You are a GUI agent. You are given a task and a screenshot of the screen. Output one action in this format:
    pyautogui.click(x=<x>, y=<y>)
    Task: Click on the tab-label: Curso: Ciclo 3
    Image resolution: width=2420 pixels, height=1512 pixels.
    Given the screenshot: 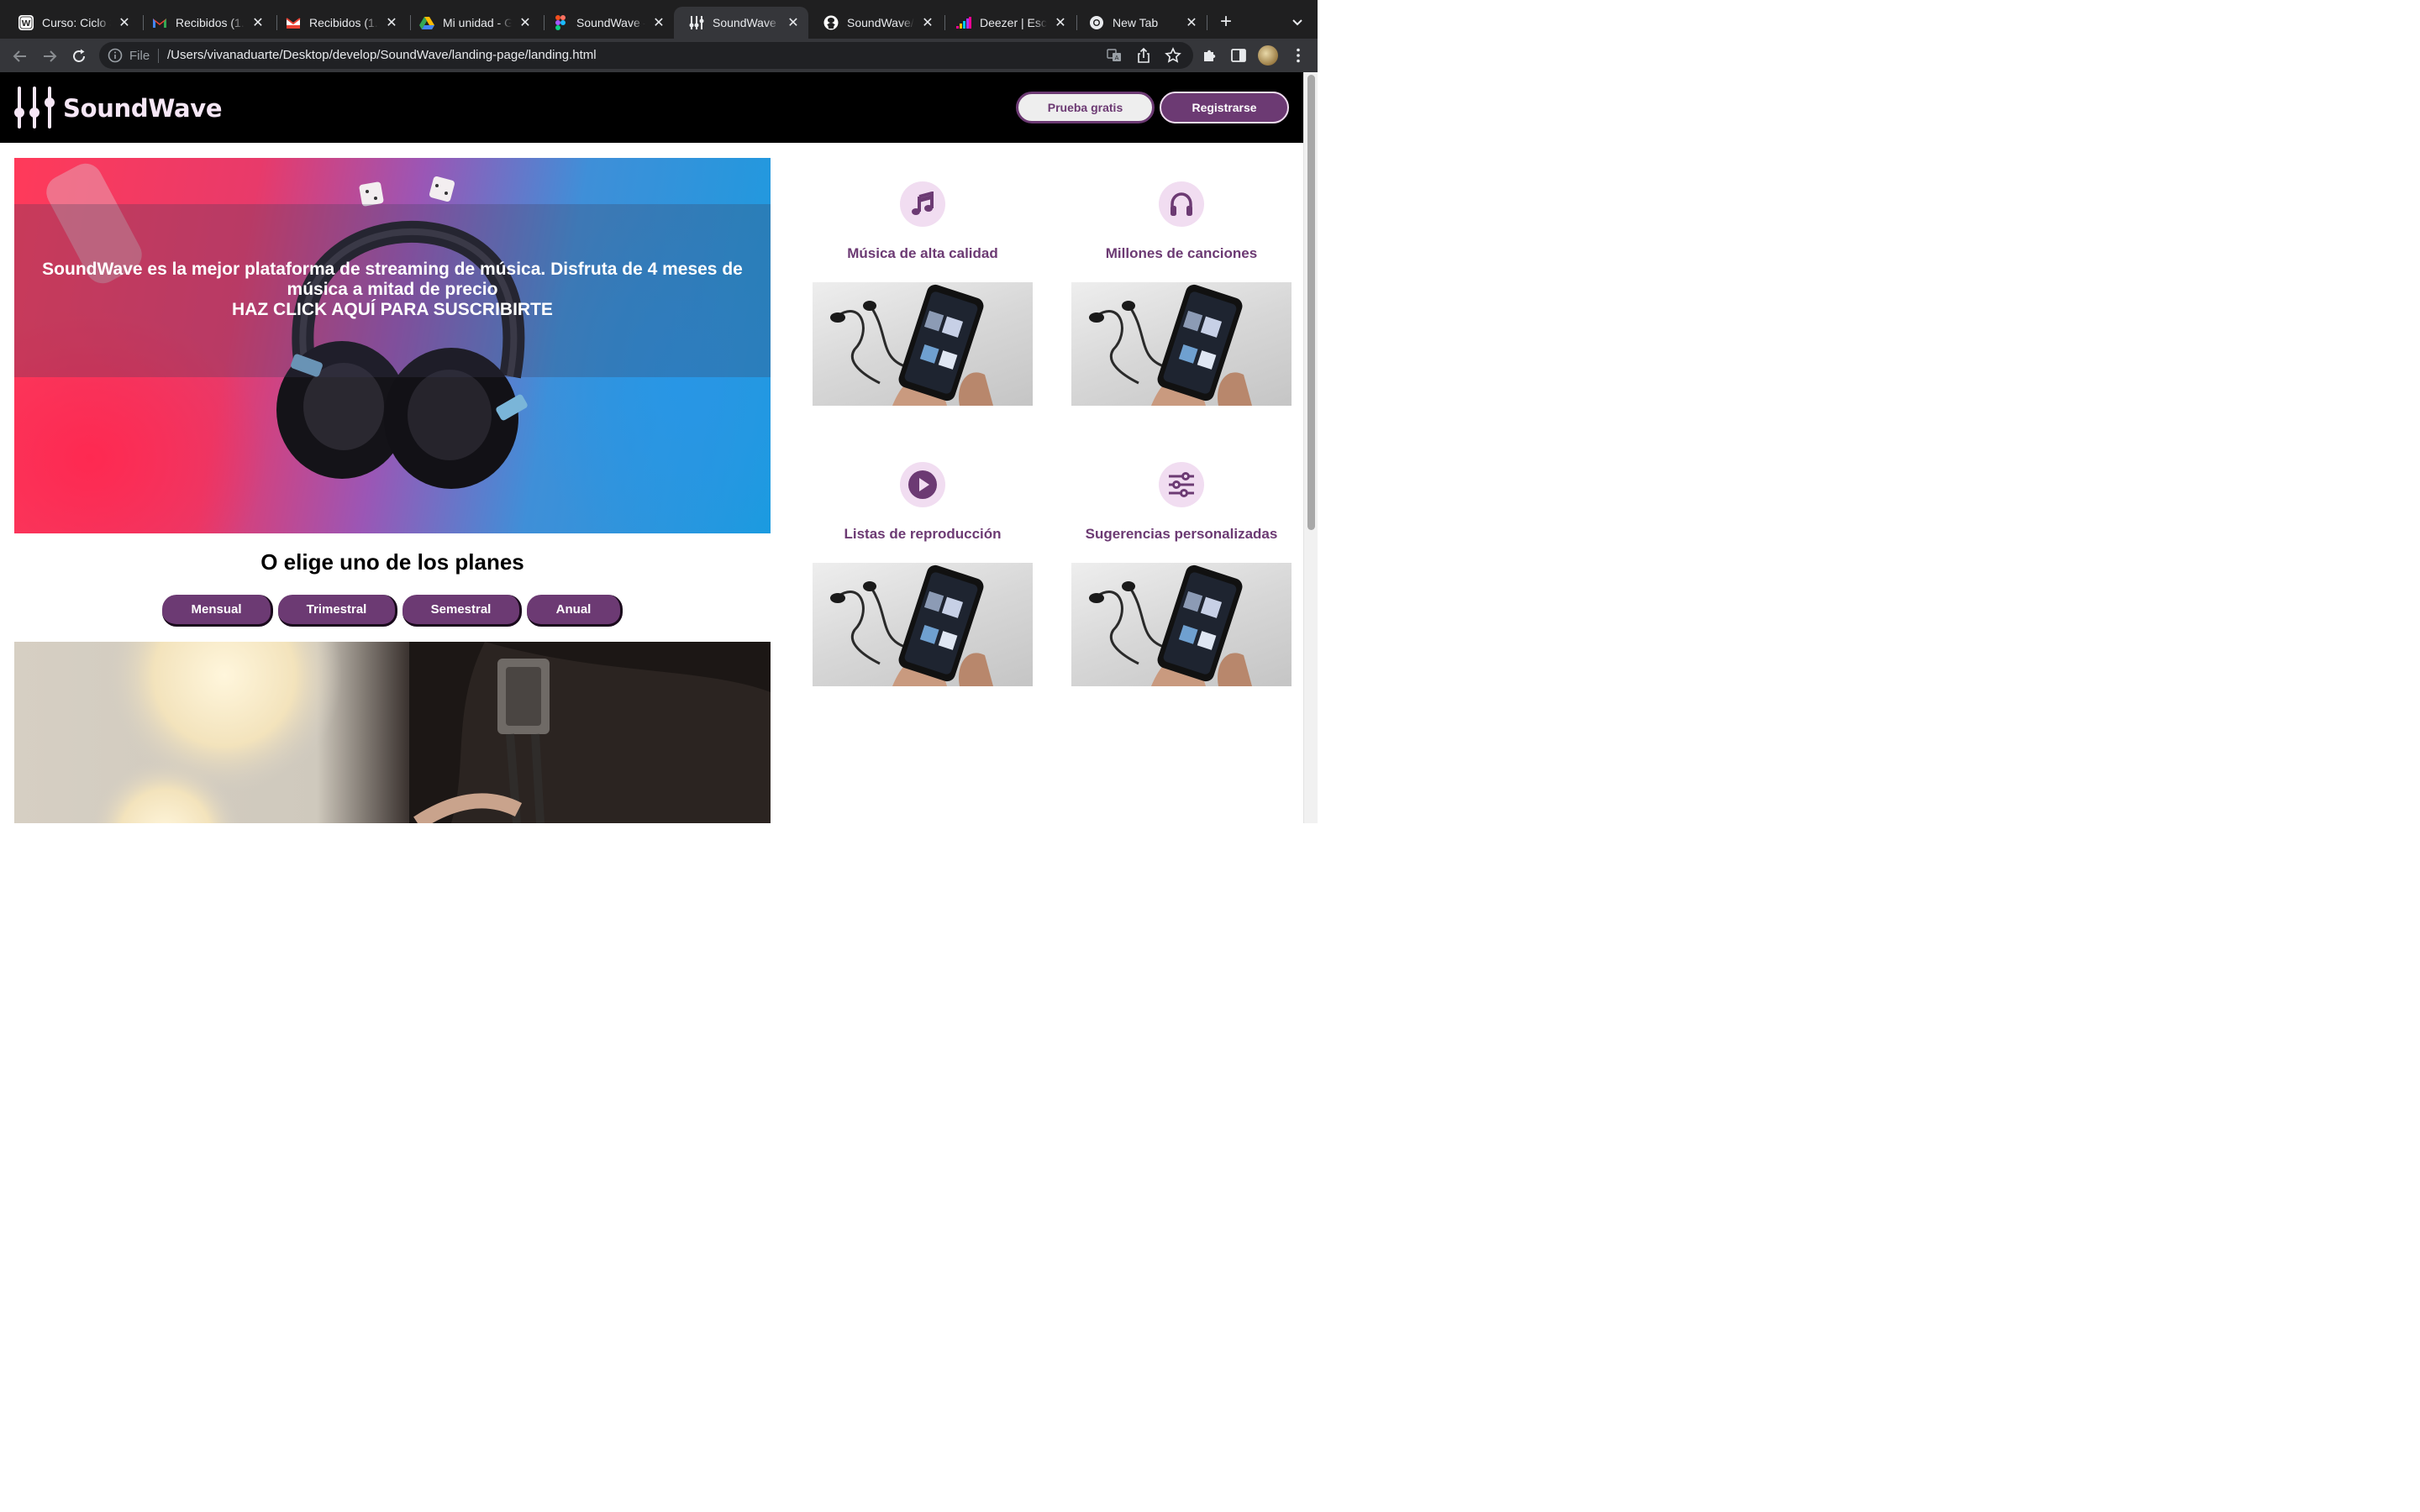 What is the action you would take?
    pyautogui.click(x=77, y=22)
    